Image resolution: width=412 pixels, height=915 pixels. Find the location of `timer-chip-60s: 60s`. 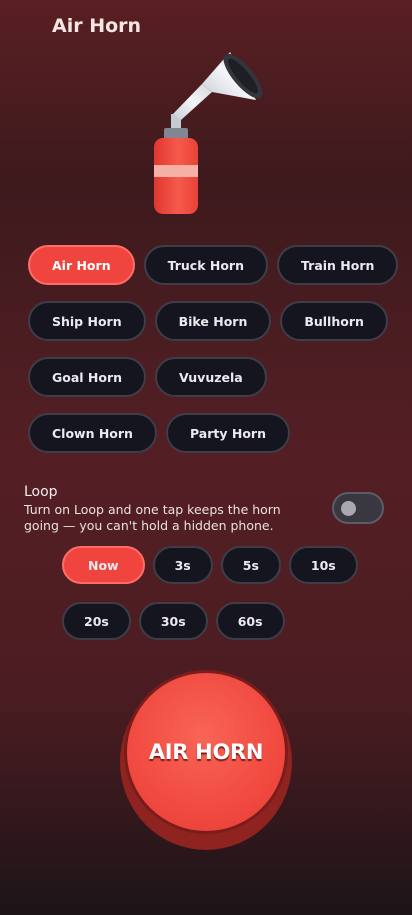

timer-chip-60s: 60s is located at coordinates (250, 621).